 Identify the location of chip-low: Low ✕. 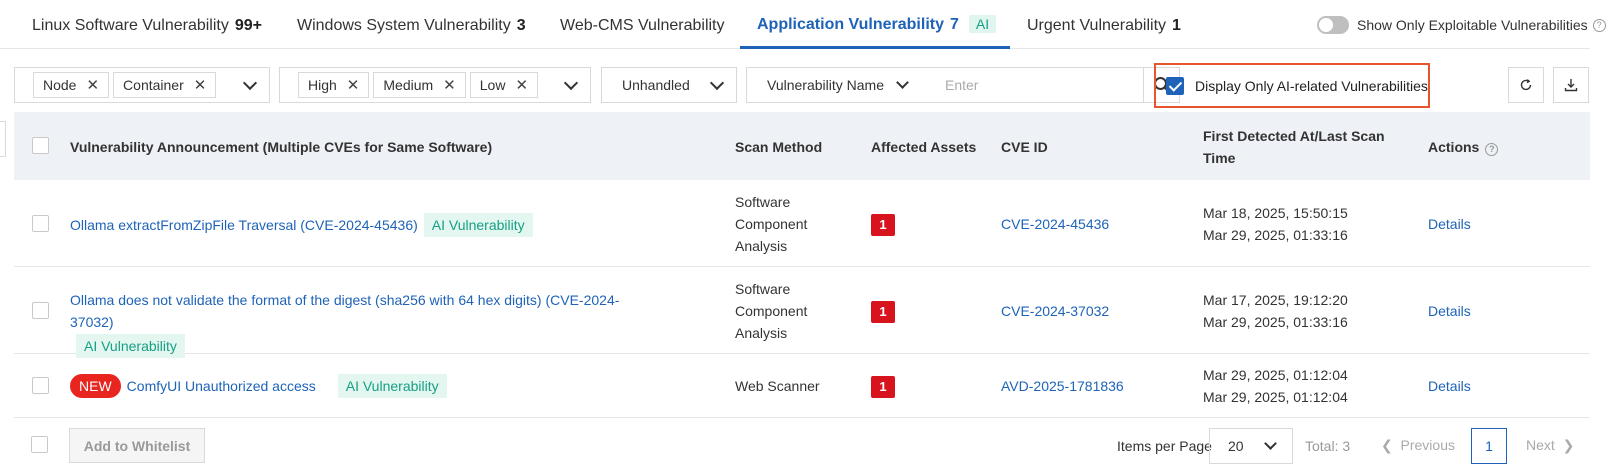
(504, 85).